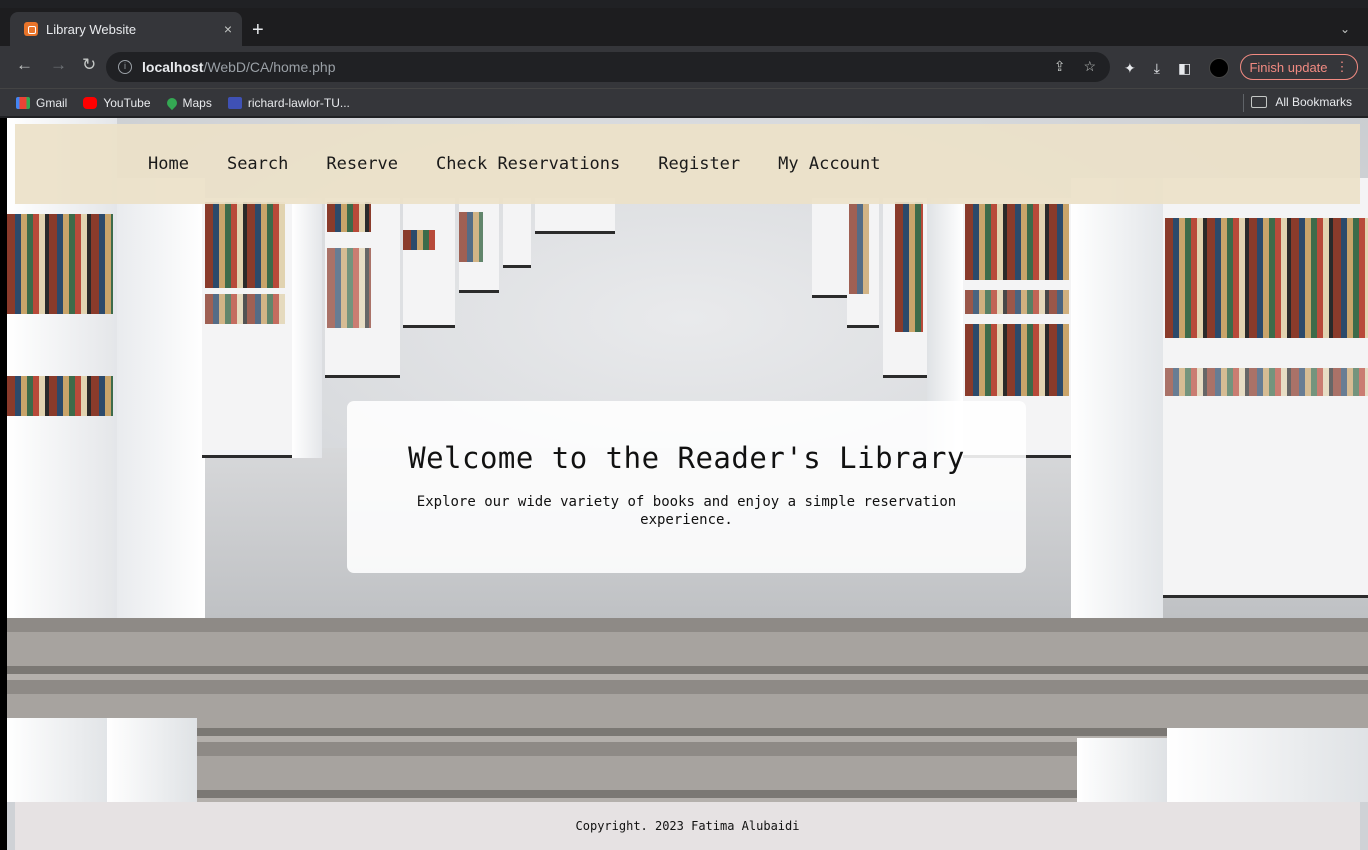  What do you see at coordinates (197, 102) in the screenshot?
I see `bookmark-label: Maps` at bounding box center [197, 102].